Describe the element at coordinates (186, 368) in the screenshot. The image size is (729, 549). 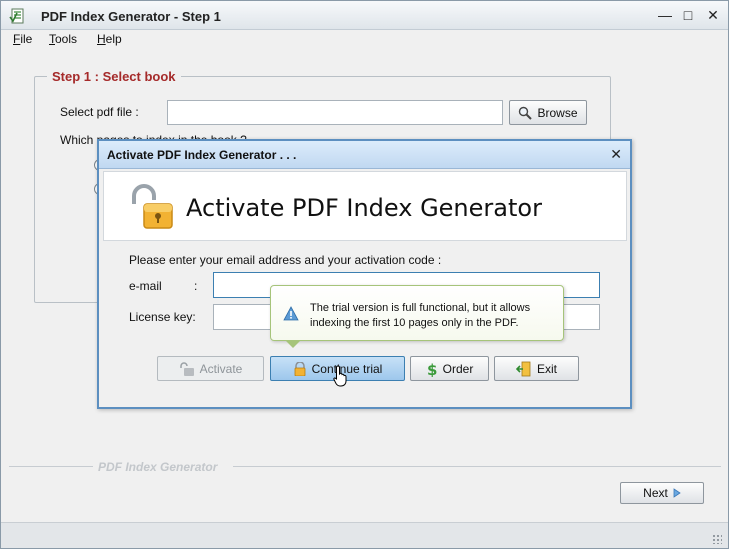
I see `unlock-icon` at that location.